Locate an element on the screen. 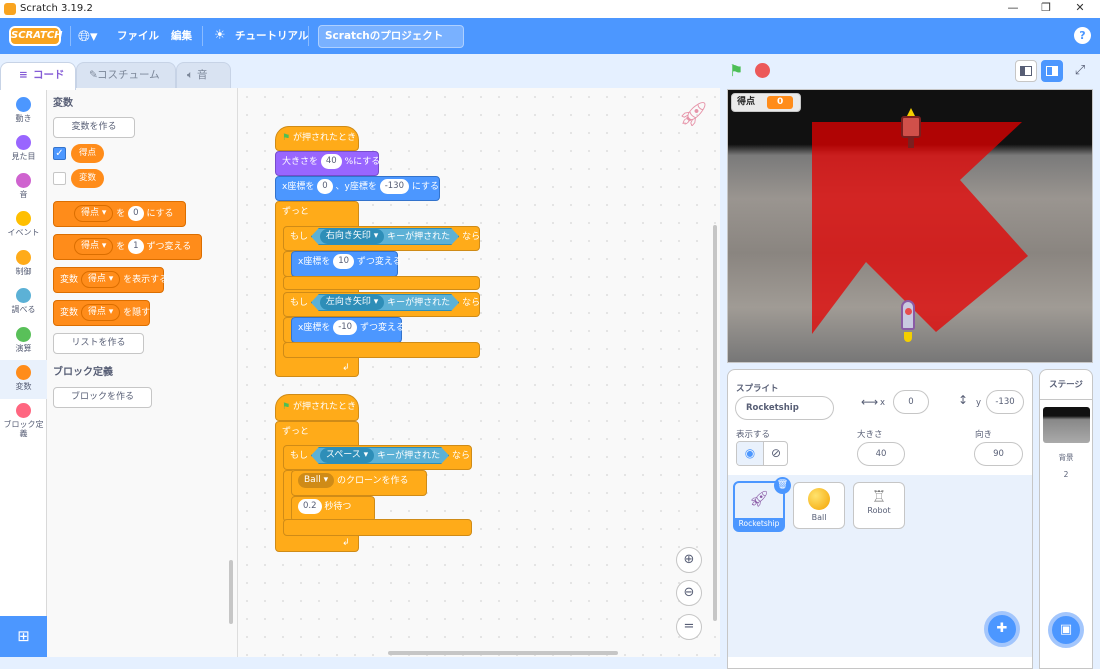 The image size is (1100, 669). sprite-label: スプライト is located at coordinates (757, 389).